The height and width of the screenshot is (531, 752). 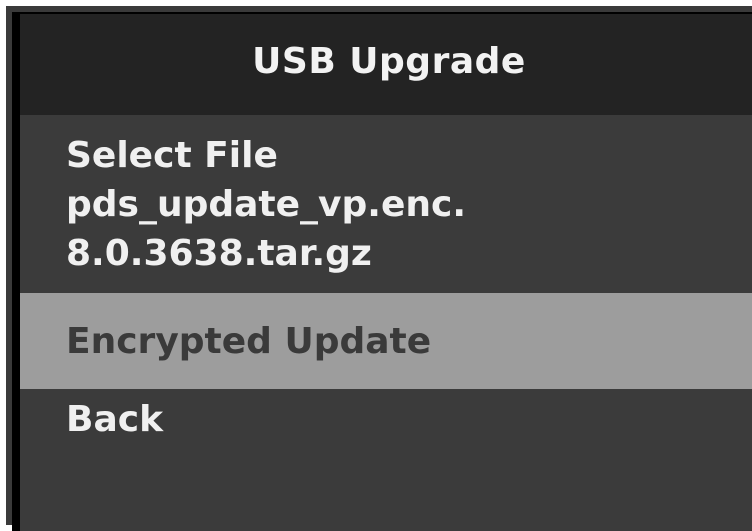 What do you see at coordinates (386, 425) in the screenshot?
I see `menu-item-back: Back` at bounding box center [386, 425].